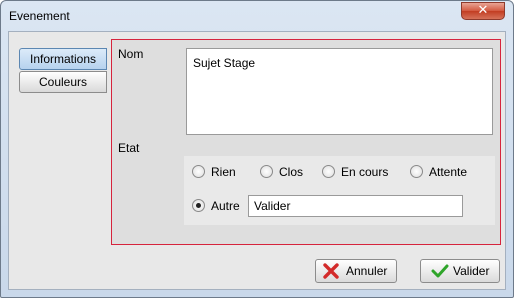 The width and height of the screenshot is (514, 298). What do you see at coordinates (355, 206) in the screenshot?
I see `autre-input` at bounding box center [355, 206].